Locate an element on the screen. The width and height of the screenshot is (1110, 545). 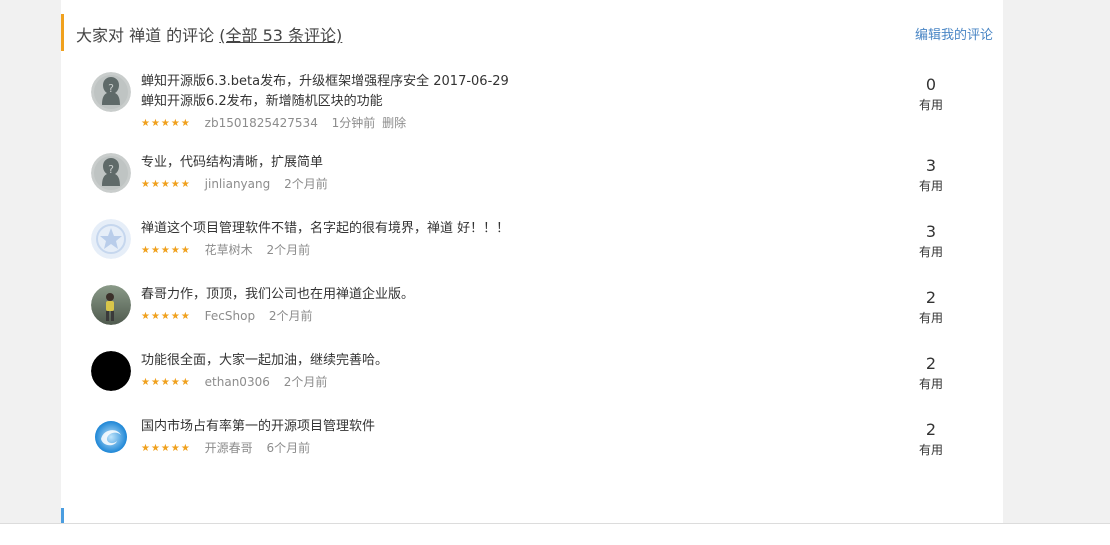
review-content: 专业，代码结构清晰，扩展简单 ★★★★★ jinlianyang 2个月前 is located at coordinates (491, 173).